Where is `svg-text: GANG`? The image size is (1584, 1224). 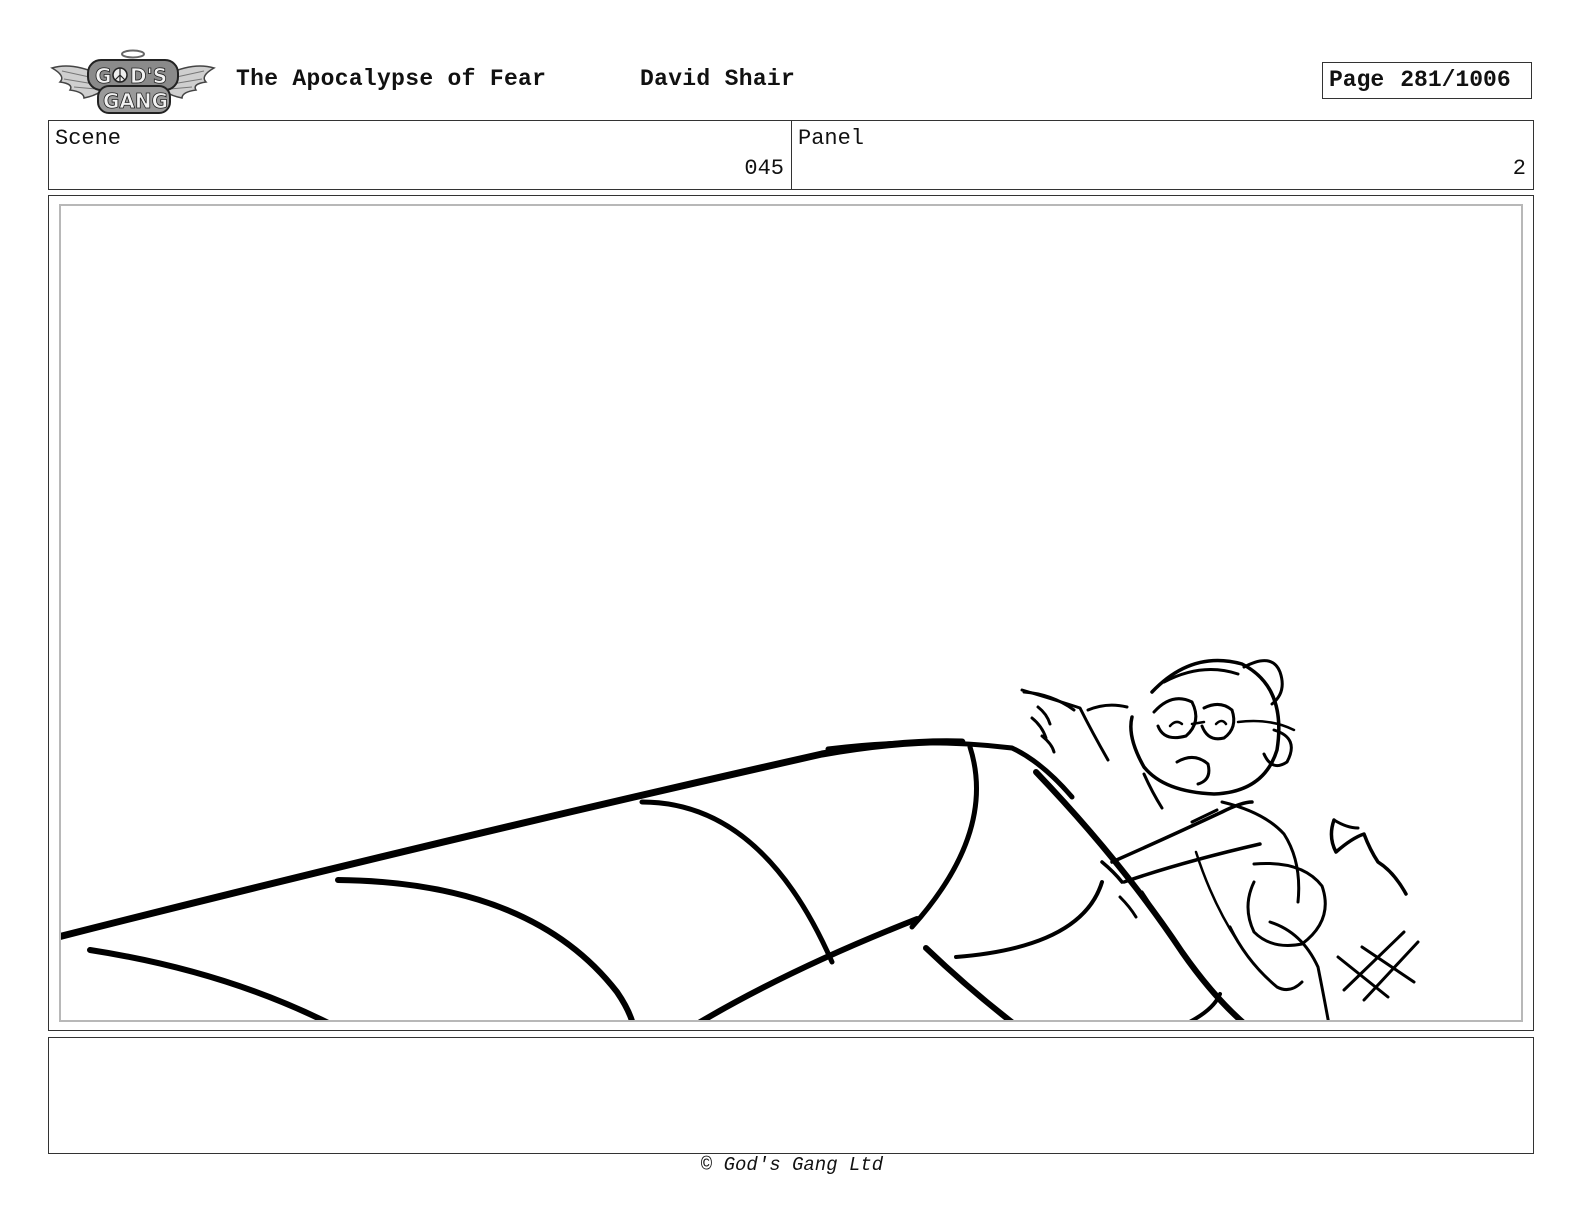 svg-text: GANG is located at coordinates (135, 101).